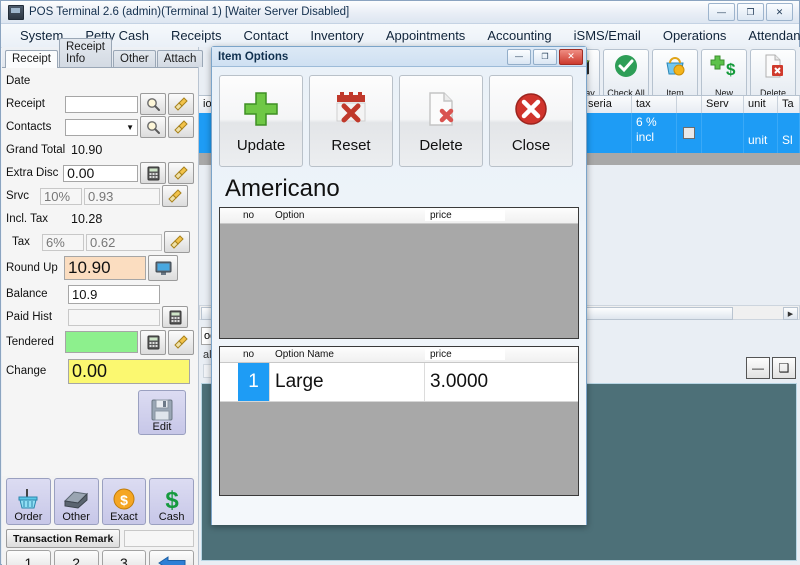  I want to click on tendered-clear-button, so click(181, 342).